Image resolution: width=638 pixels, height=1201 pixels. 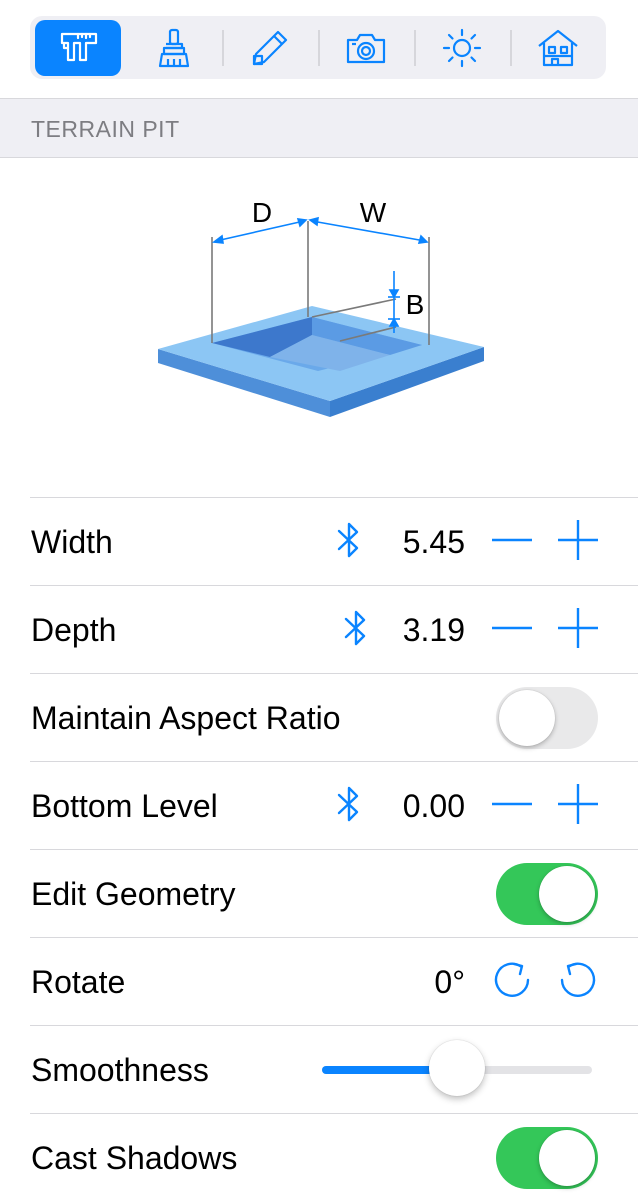 I want to click on width-row: Width 5.45, so click(x=334, y=541).